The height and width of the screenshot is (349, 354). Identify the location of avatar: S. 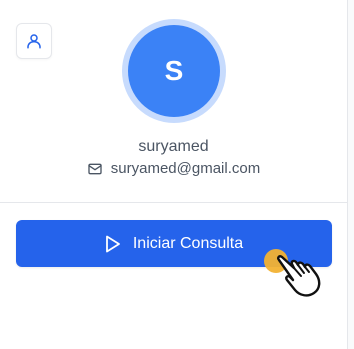
(174, 71).